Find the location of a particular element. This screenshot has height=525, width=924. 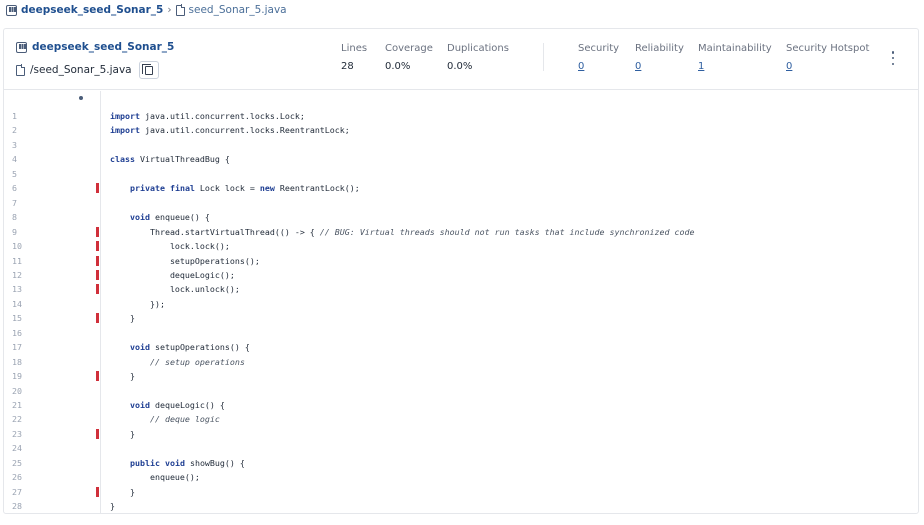

line-number: 5 is located at coordinates (14, 174).